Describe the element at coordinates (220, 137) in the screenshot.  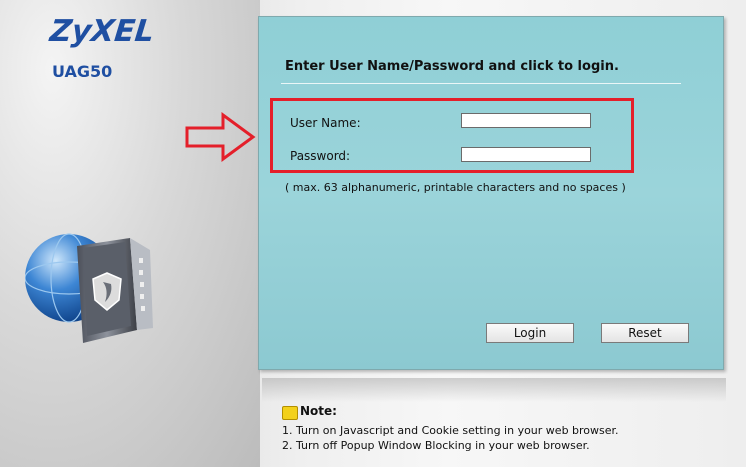
I see `right-arrow-icon` at that location.